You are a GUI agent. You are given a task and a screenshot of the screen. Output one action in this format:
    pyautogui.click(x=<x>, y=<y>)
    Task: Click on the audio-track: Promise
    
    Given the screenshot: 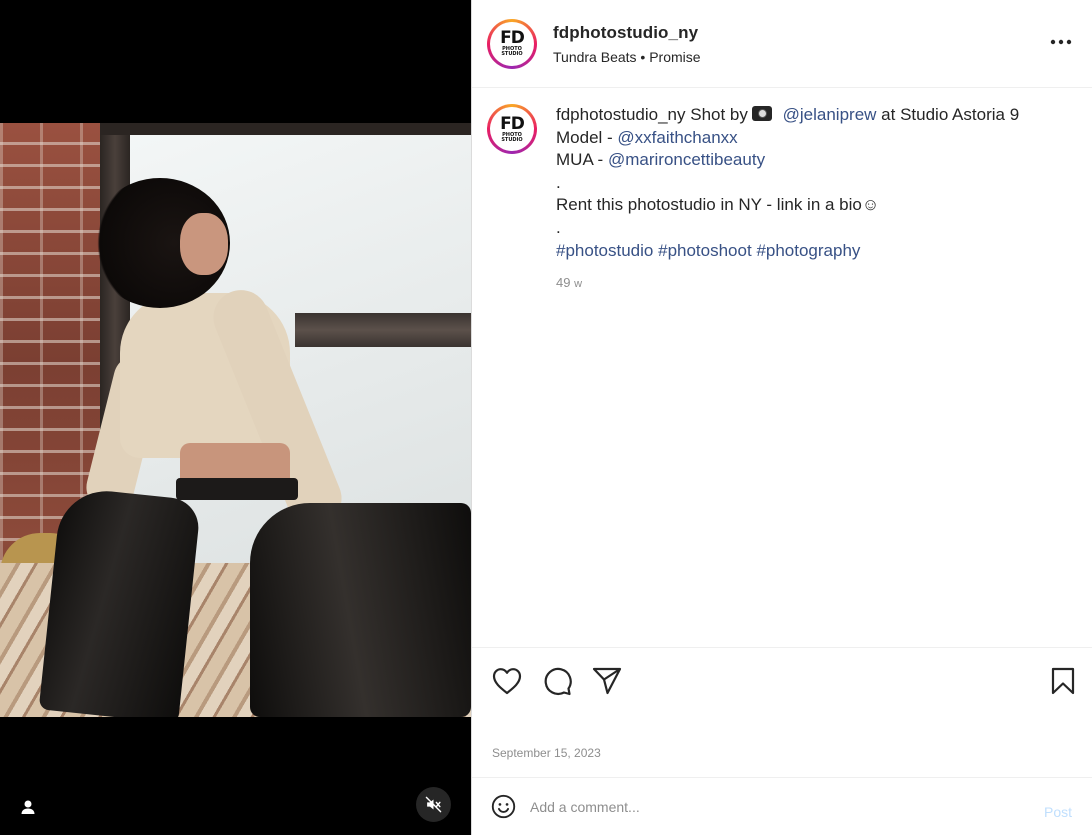 What is the action you would take?
    pyautogui.click(x=674, y=57)
    